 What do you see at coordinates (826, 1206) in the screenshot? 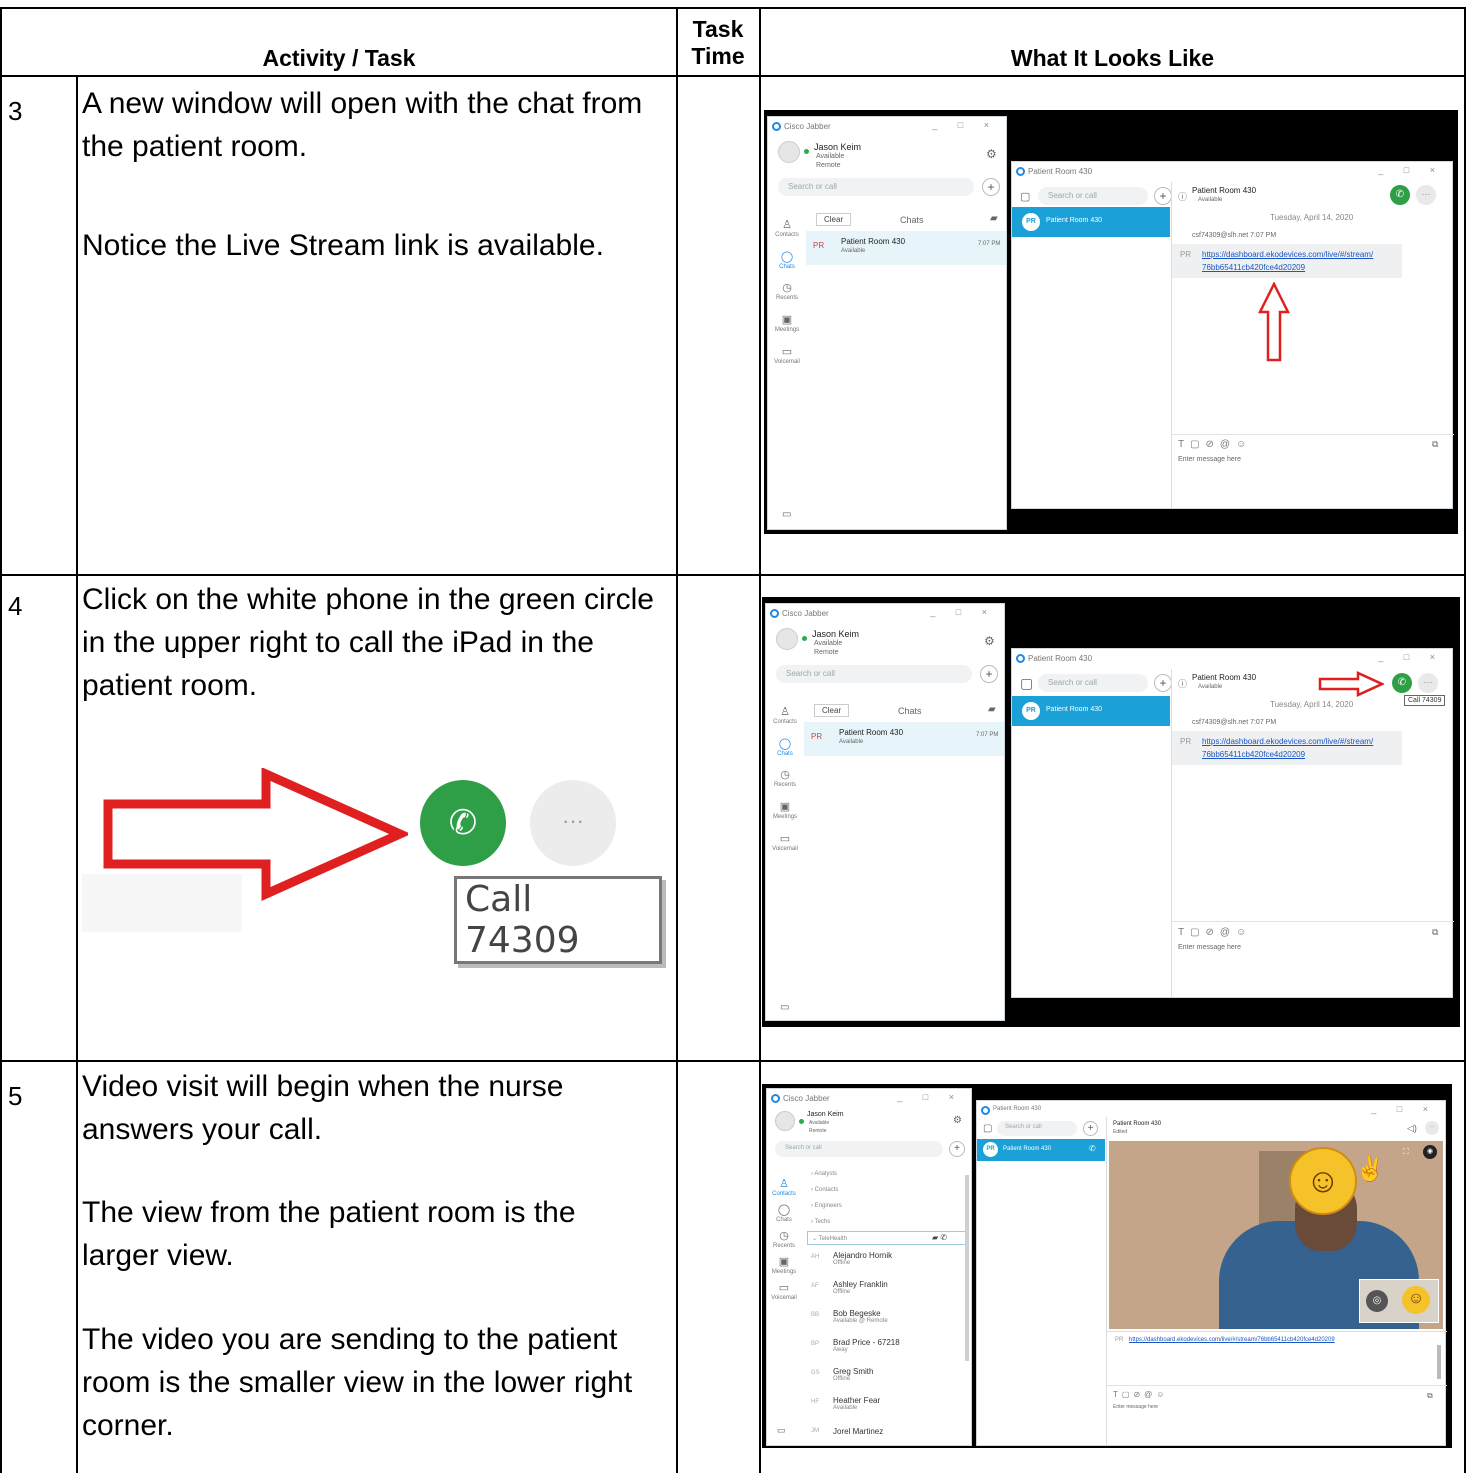
I see `contact-group: › Engineers` at bounding box center [826, 1206].